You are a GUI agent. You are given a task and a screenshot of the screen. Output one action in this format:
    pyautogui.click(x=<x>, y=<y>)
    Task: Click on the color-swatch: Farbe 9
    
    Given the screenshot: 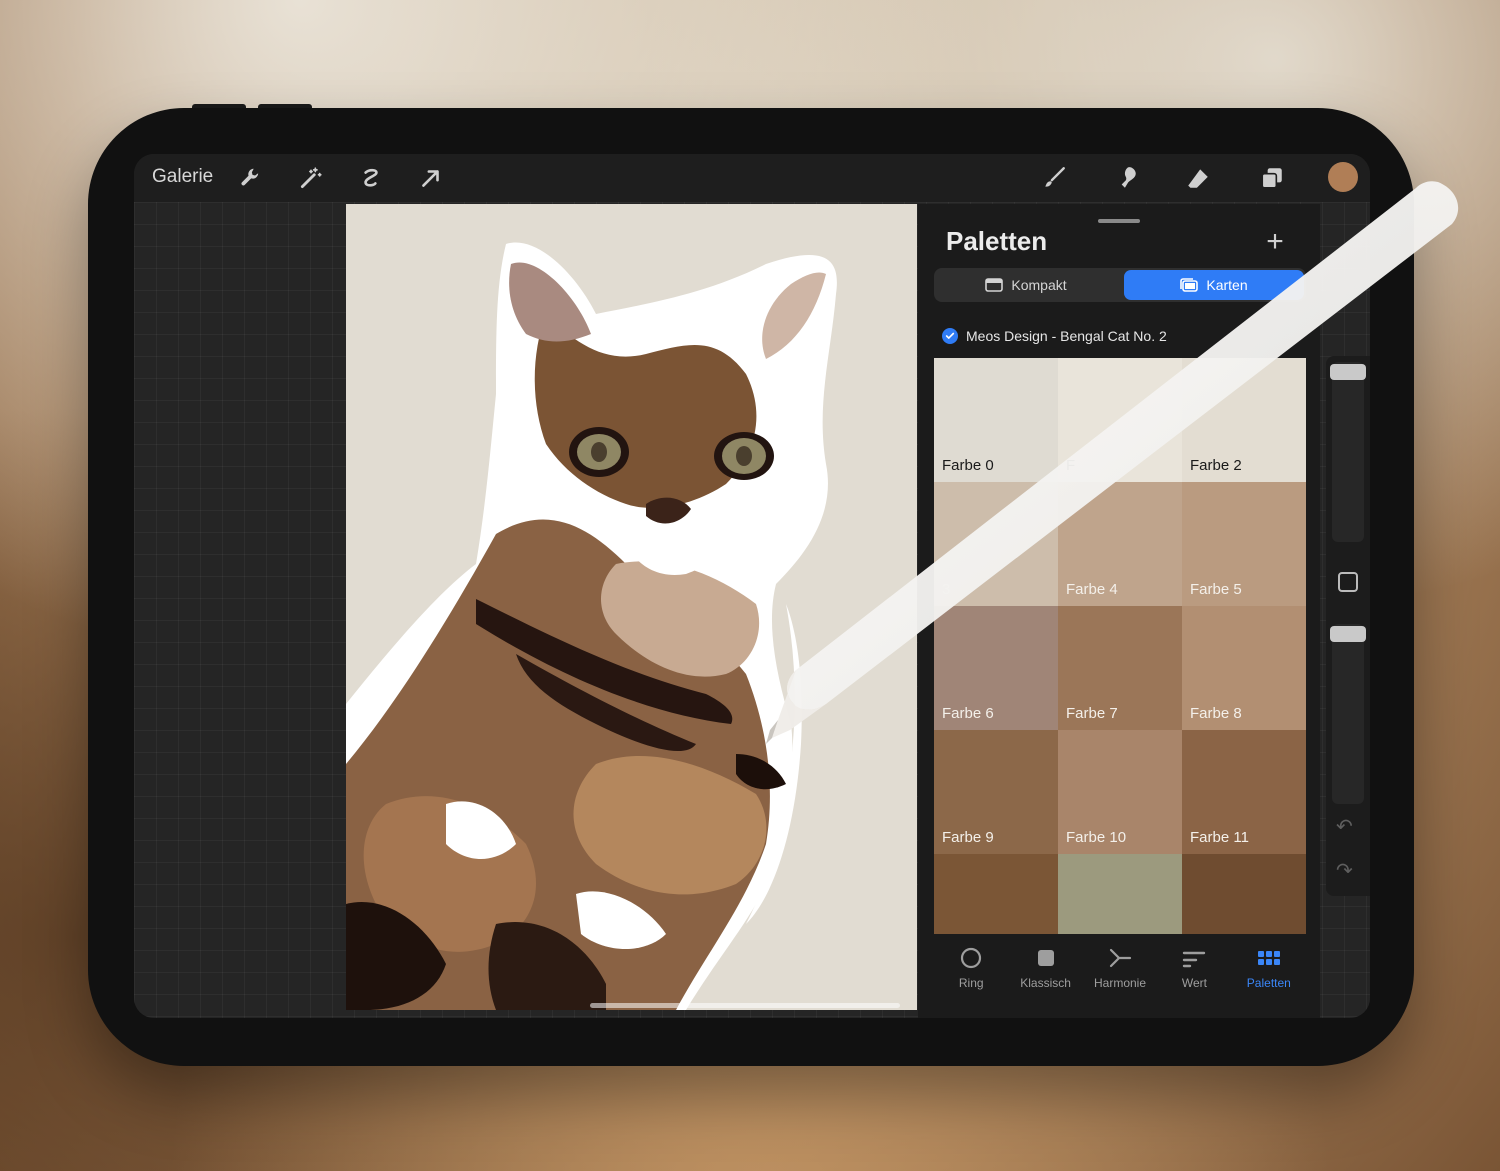 What is the action you would take?
    pyautogui.click(x=996, y=792)
    